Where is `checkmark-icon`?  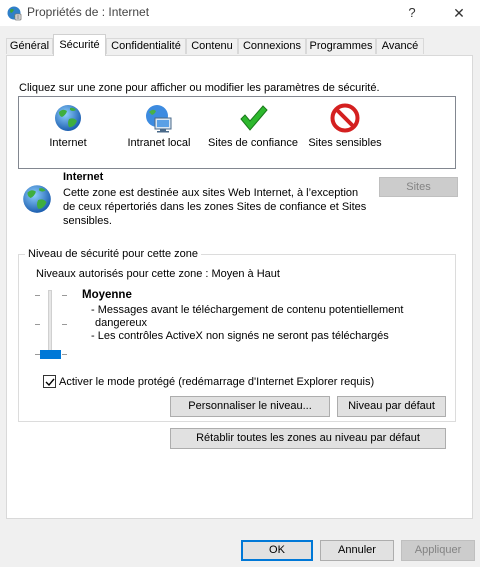 checkmark-icon is located at coordinates (50, 382).